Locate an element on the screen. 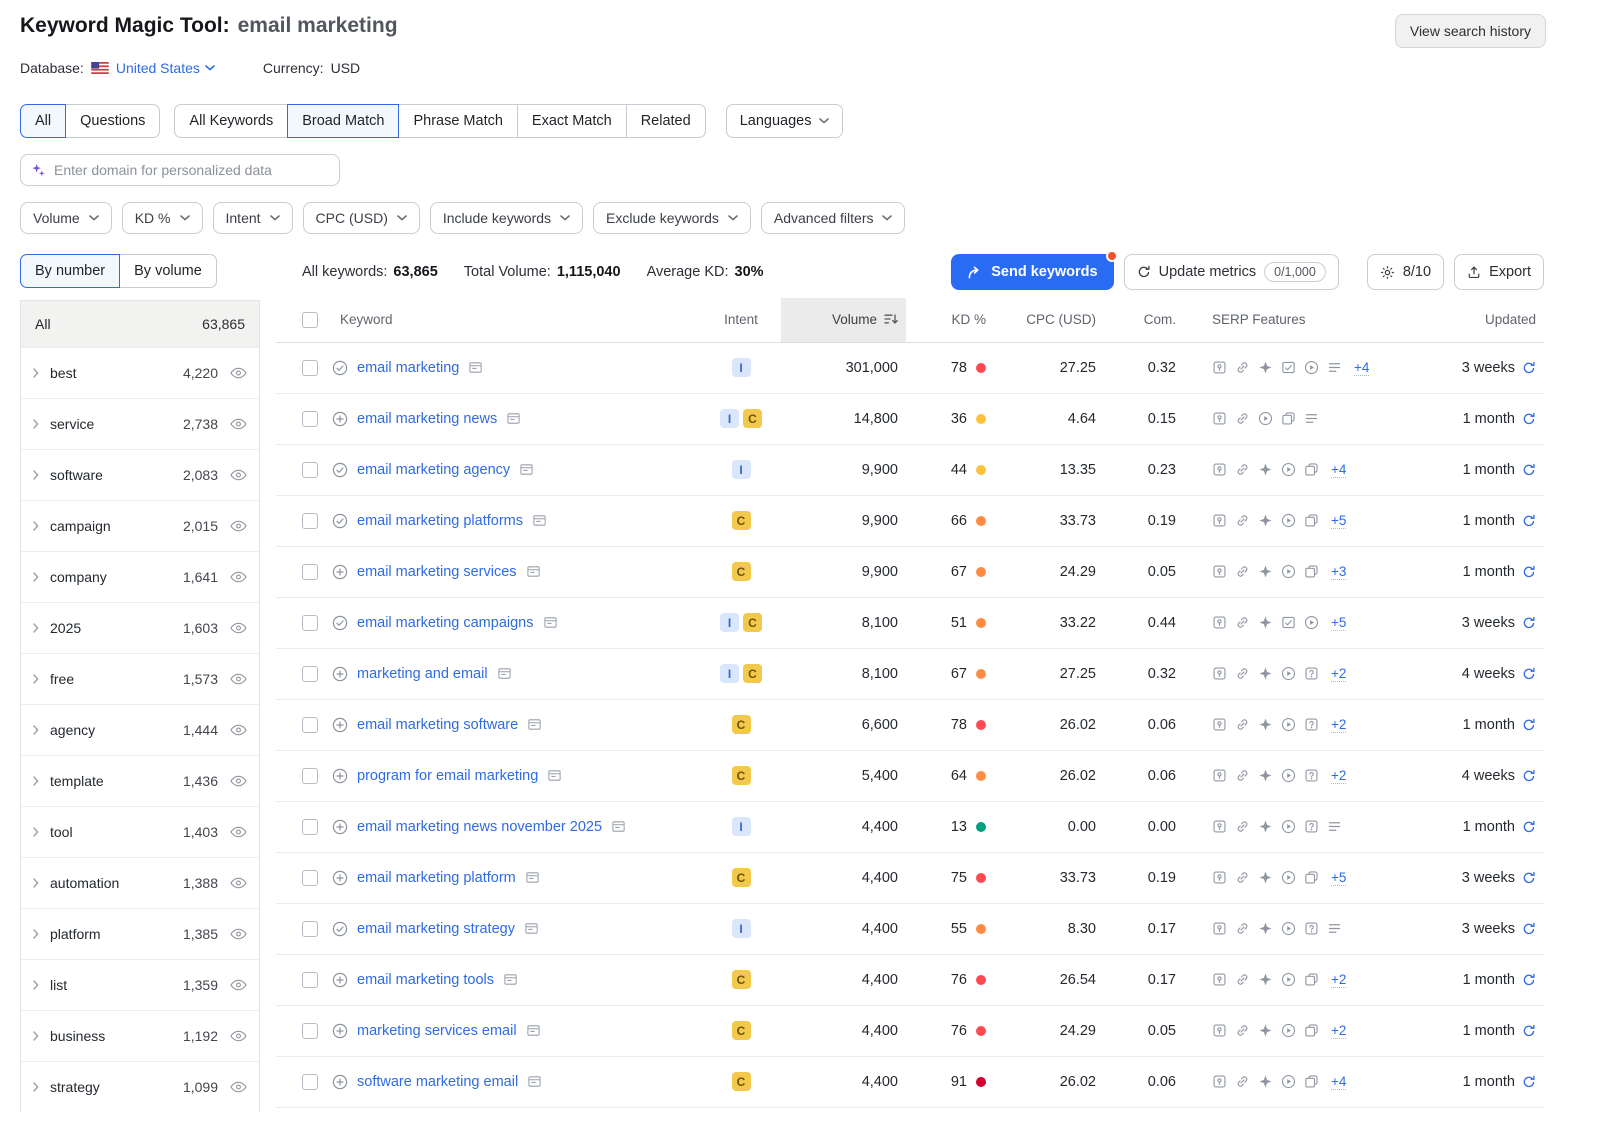 This screenshot has width=1600, height=1135. sidebar-item-all: All 63,865 is located at coordinates (140, 324).